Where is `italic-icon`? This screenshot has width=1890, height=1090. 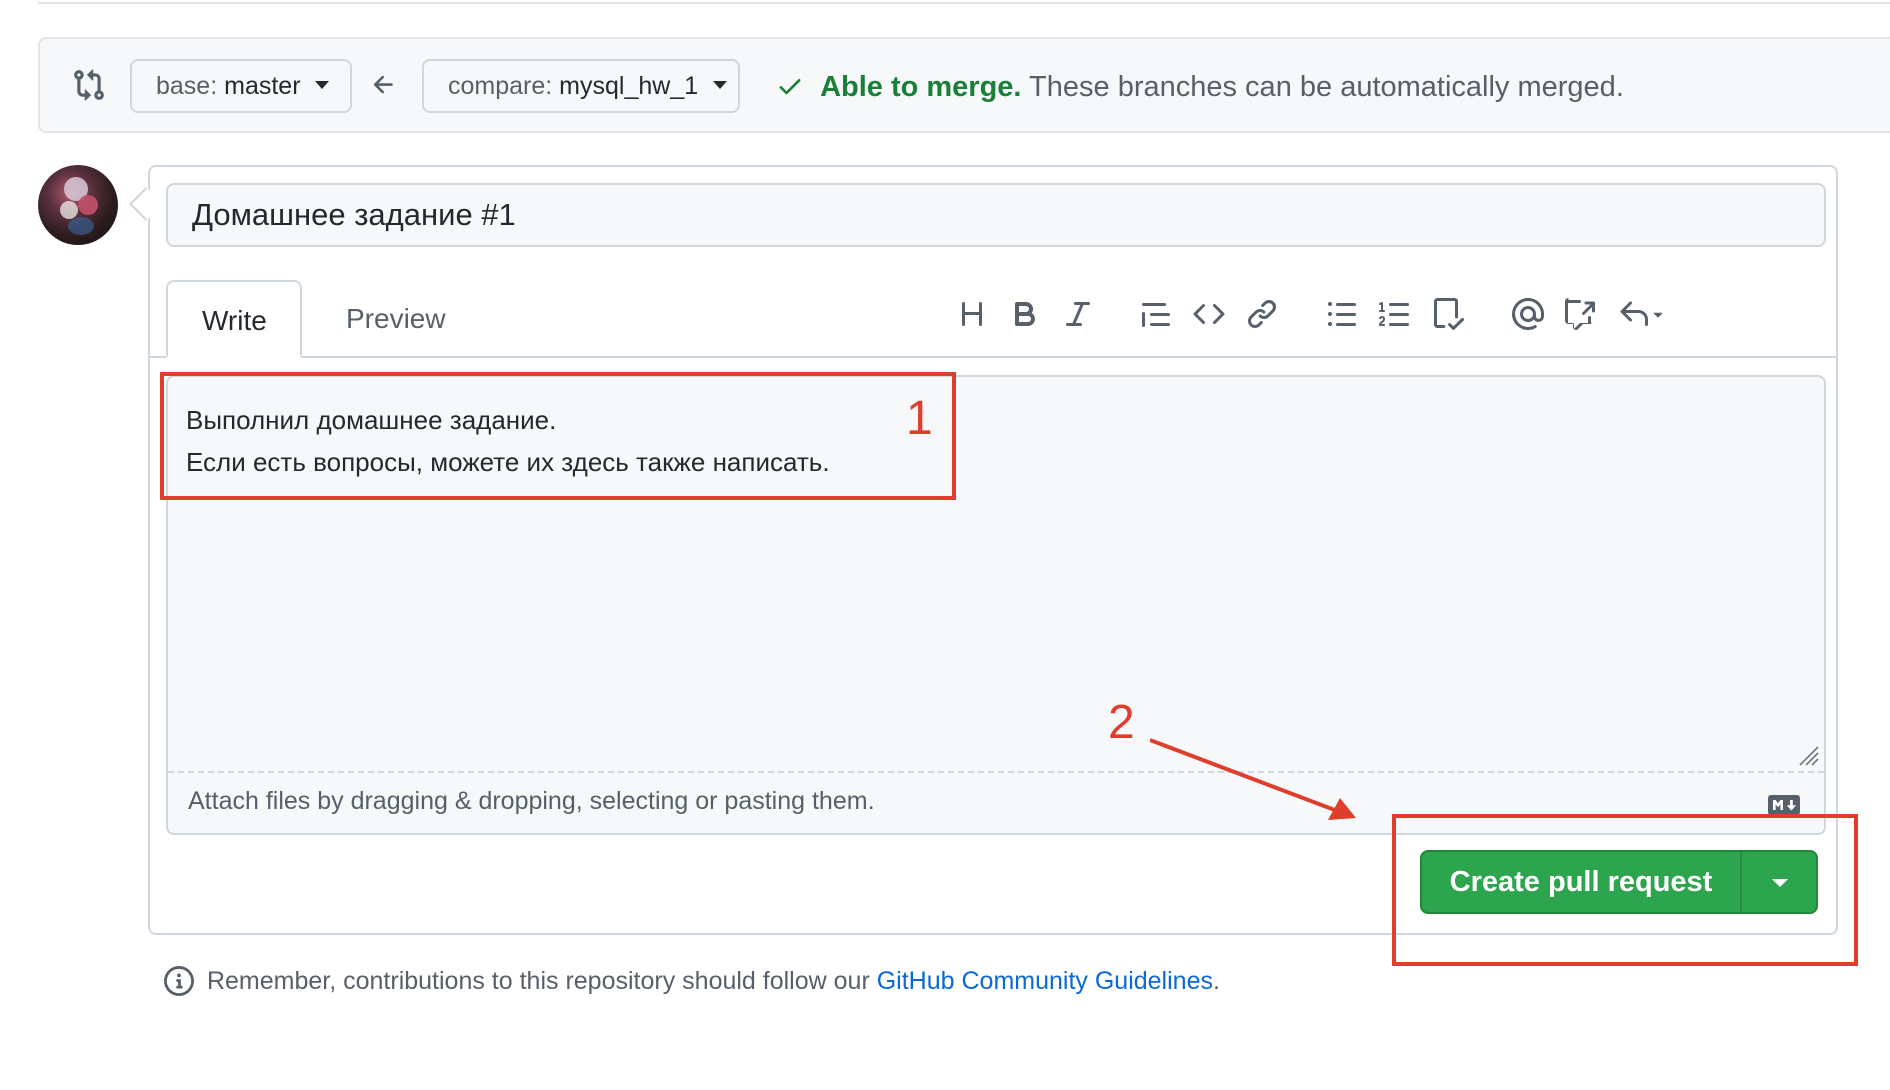
italic-icon is located at coordinates (1078, 314).